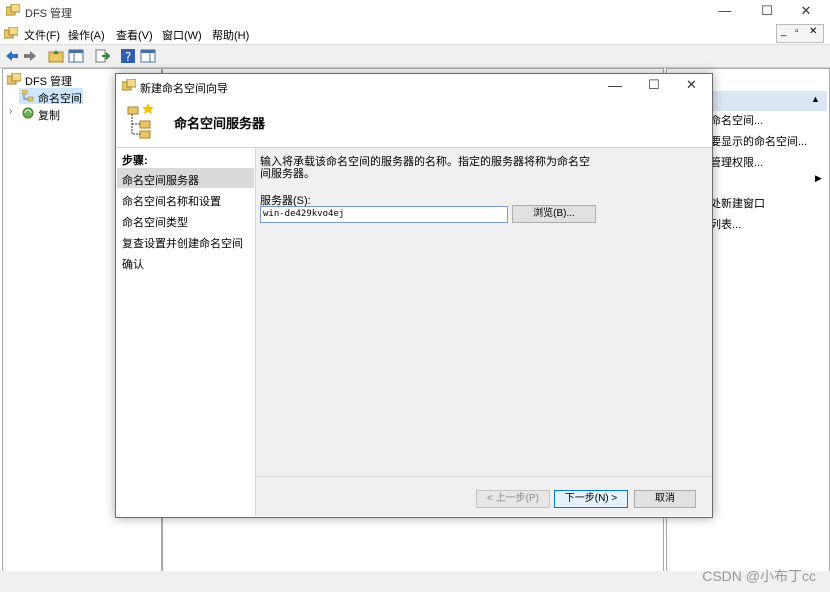 Image resolution: width=830 pixels, height=592 pixels. What do you see at coordinates (414, 122) in the screenshot?
I see `dialog-header: 命名空间服务器` at bounding box center [414, 122].